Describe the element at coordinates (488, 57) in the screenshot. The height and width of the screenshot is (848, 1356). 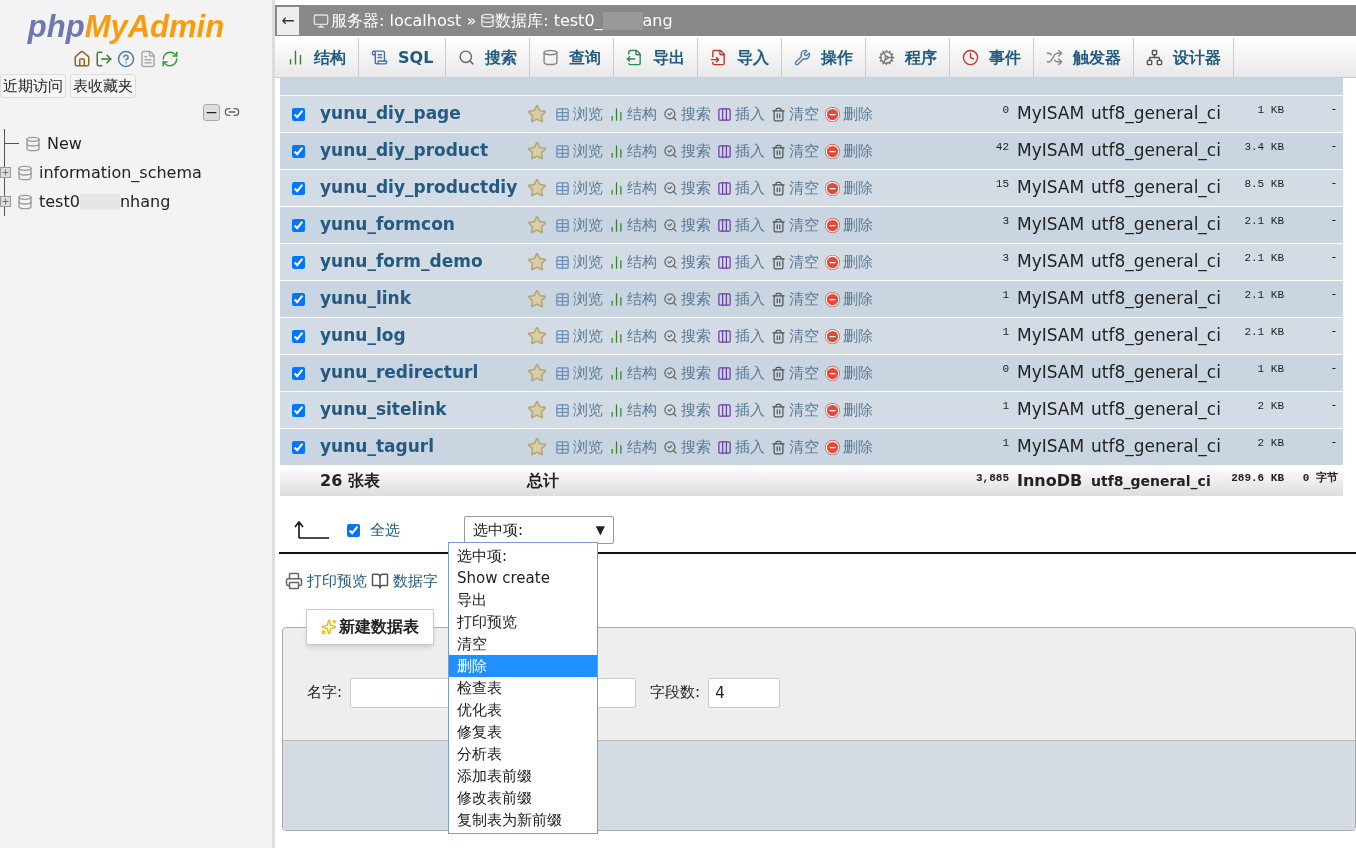
I see `nav-tab: 搜索` at that location.